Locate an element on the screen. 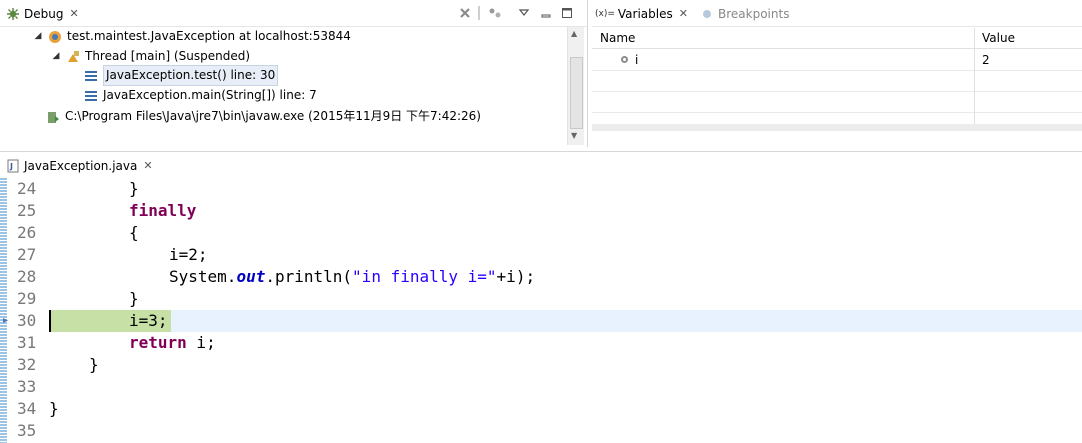 Image resolution: width=1082 pixels, height=443 pixels. tree-item-label: JavaException.main(String[]) line: 7 is located at coordinates (210, 95).